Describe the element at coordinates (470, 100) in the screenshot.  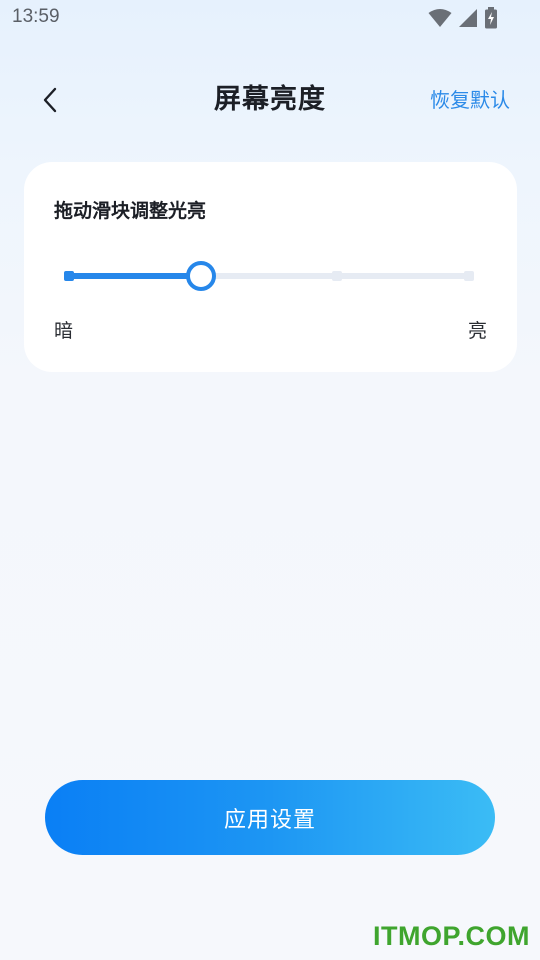
I see `reset-default-button: 恢复默认` at that location.